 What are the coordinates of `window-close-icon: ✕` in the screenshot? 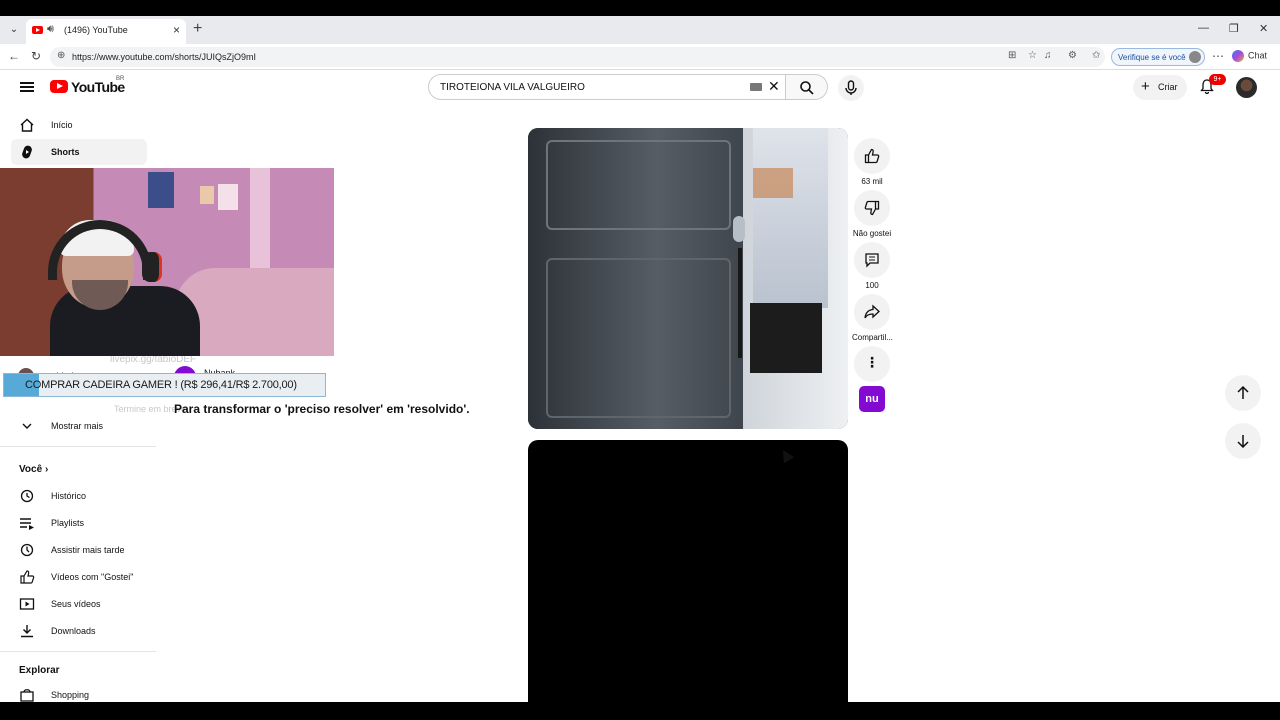 It's located at (1263, 28).